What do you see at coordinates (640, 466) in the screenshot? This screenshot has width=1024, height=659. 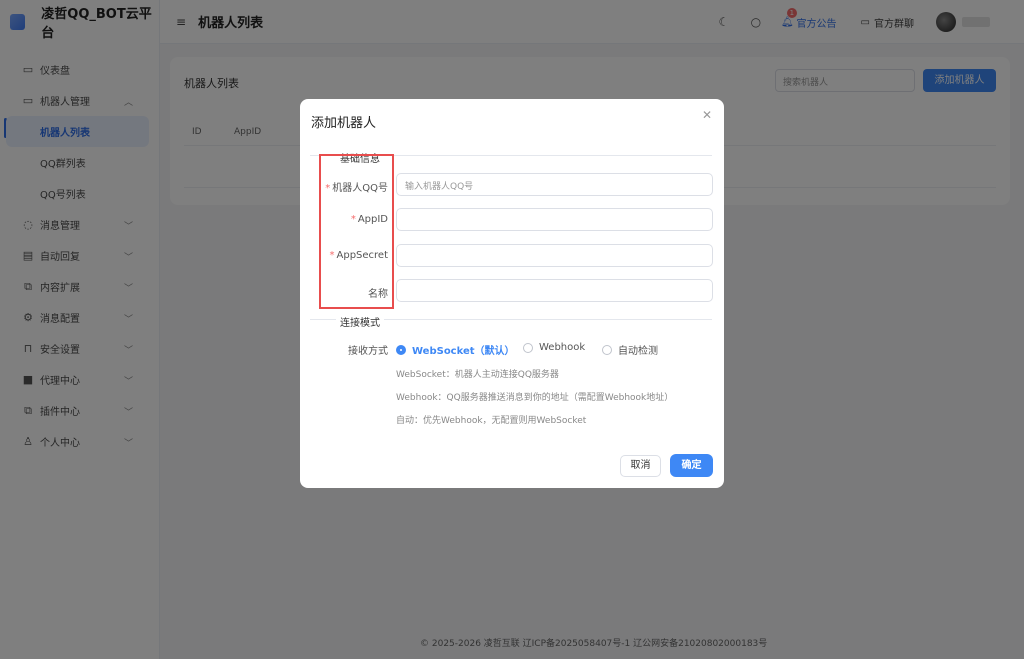 I see `cancel-button: 取消` at bounding box center [640, 466].